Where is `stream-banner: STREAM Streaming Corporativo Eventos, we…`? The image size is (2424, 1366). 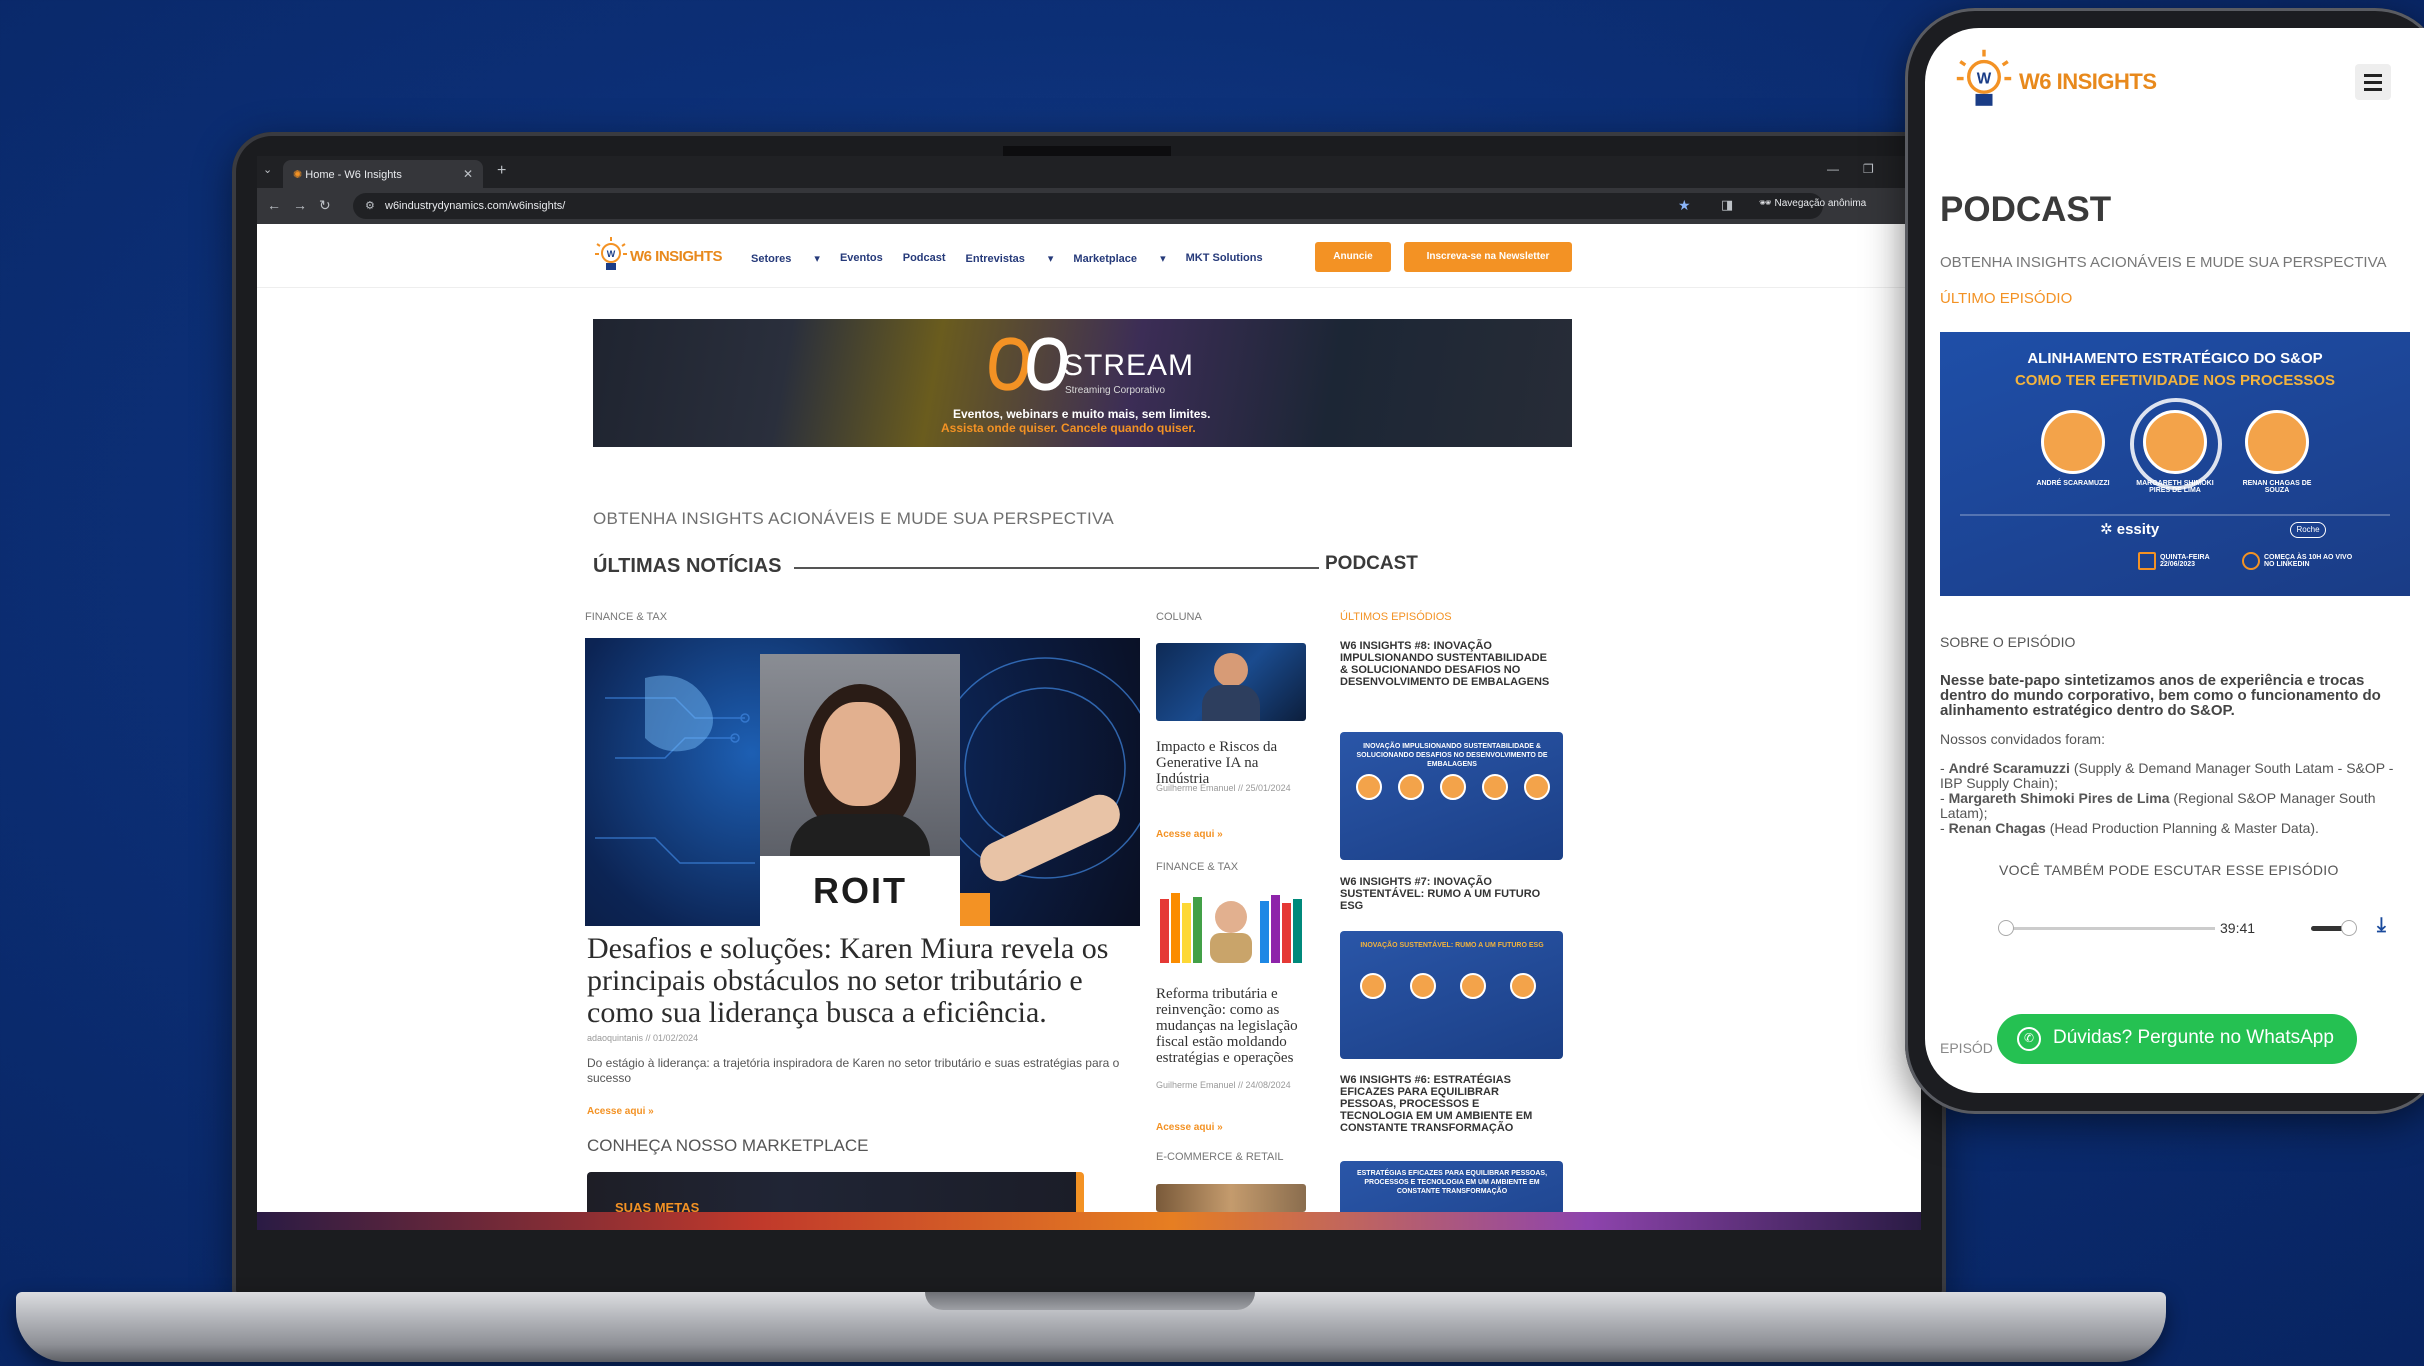
stream-banner: STREAM Streaming Corporativo Eventos, we… is located at coordinates (1082, 383).